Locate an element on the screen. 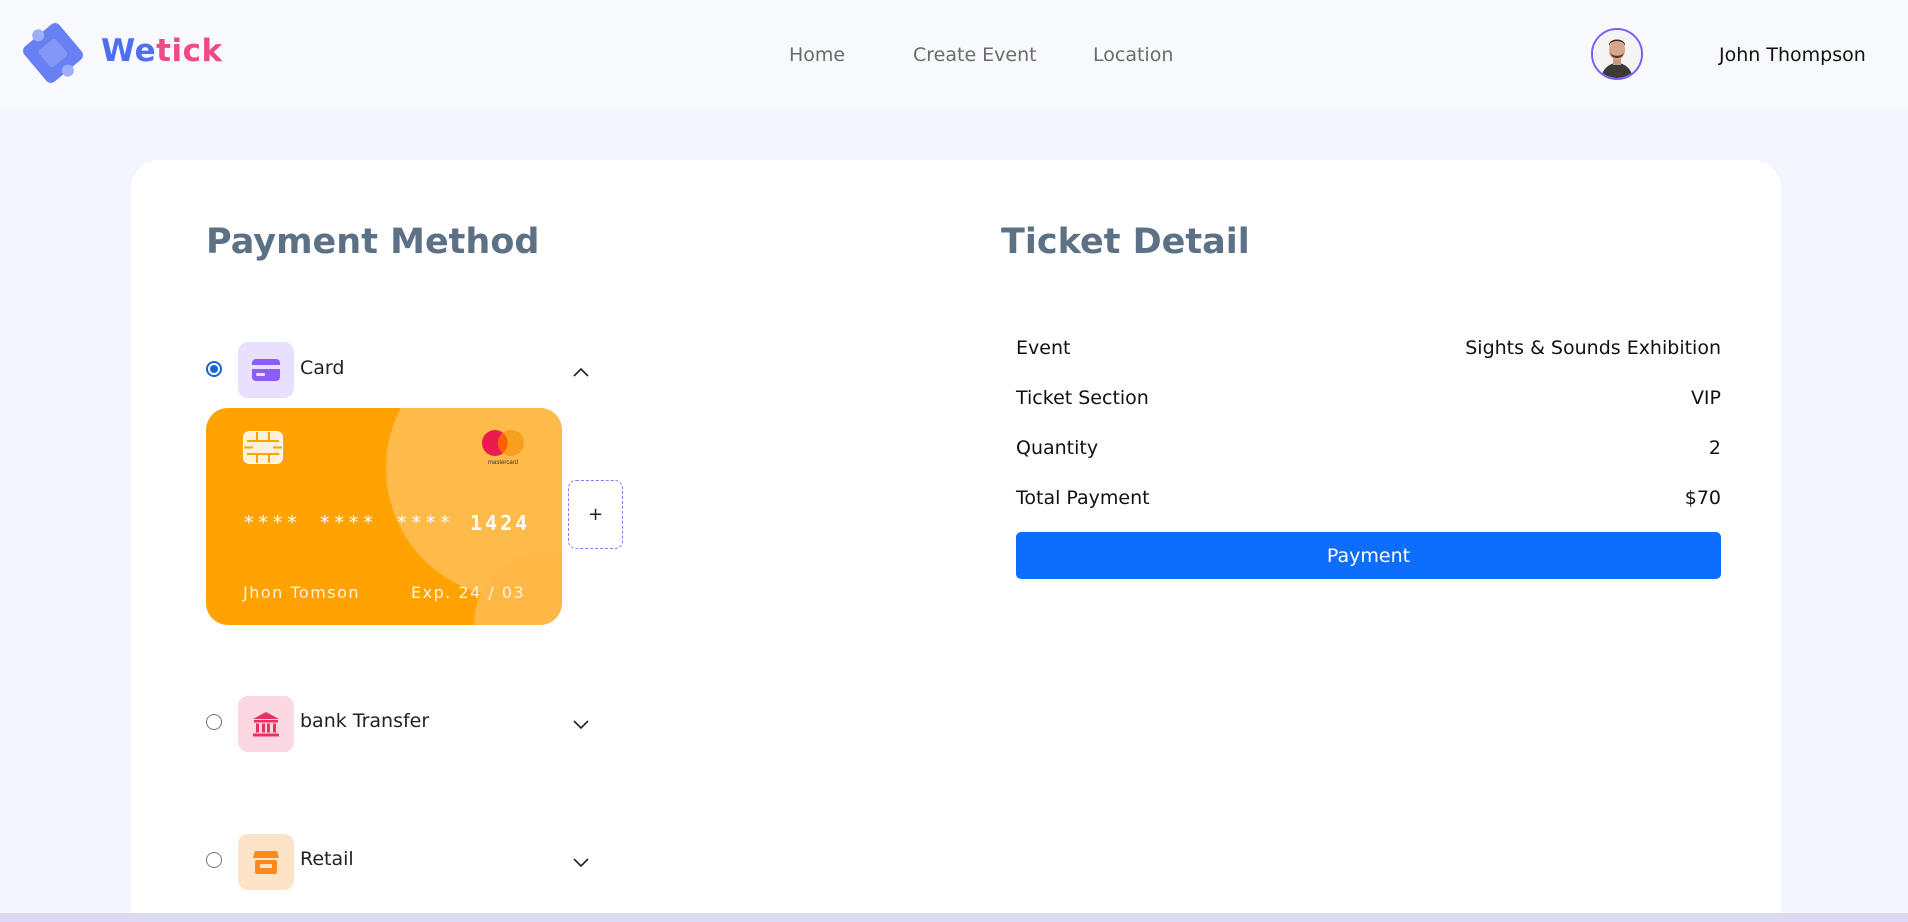 This screenshot has height=922, width=1908. option-label-bank-transfer: bank Transfer is located at coordinates (364, 721).